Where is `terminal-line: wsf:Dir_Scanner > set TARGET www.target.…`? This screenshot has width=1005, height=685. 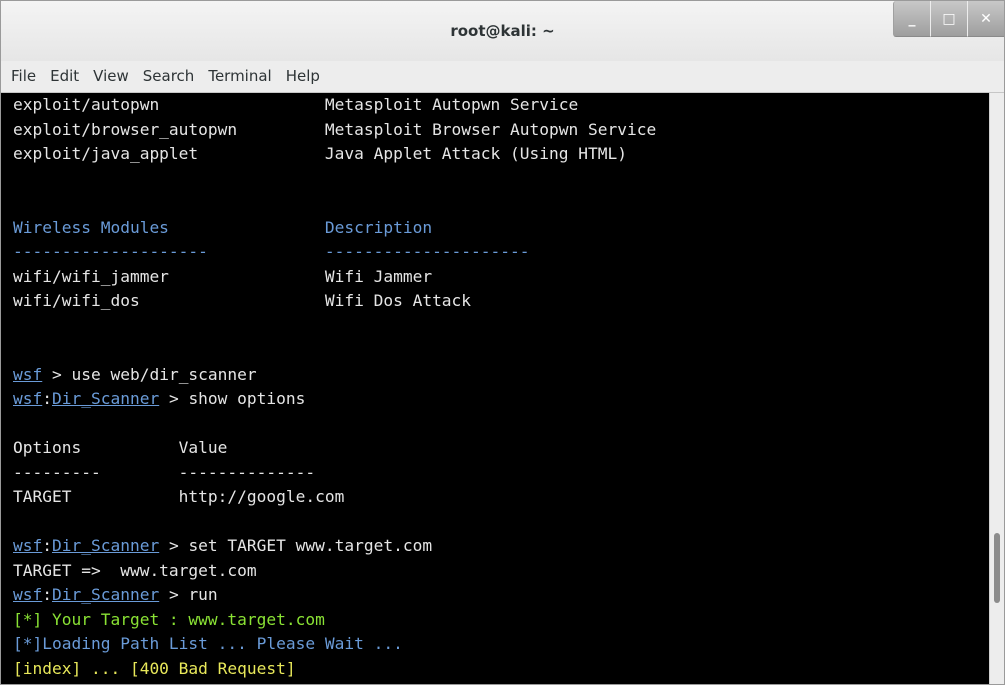
terminal-line: wsf:Dir_Scanner > set TARGET www.target.… is located at coordinates (502, 546).